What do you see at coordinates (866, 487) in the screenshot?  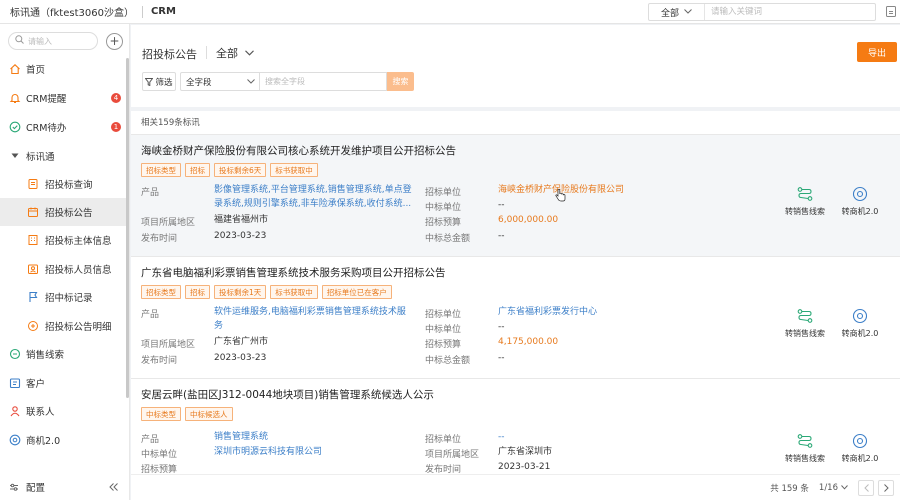 I see `prev-page-button` at bounding box center [866, 487].